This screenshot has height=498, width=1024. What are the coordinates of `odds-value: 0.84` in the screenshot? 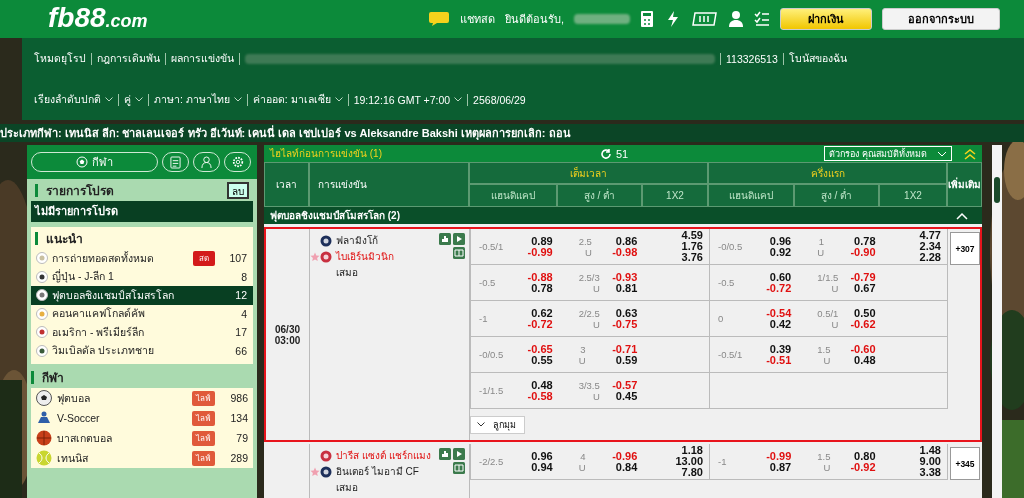 It's located at (626, 467).